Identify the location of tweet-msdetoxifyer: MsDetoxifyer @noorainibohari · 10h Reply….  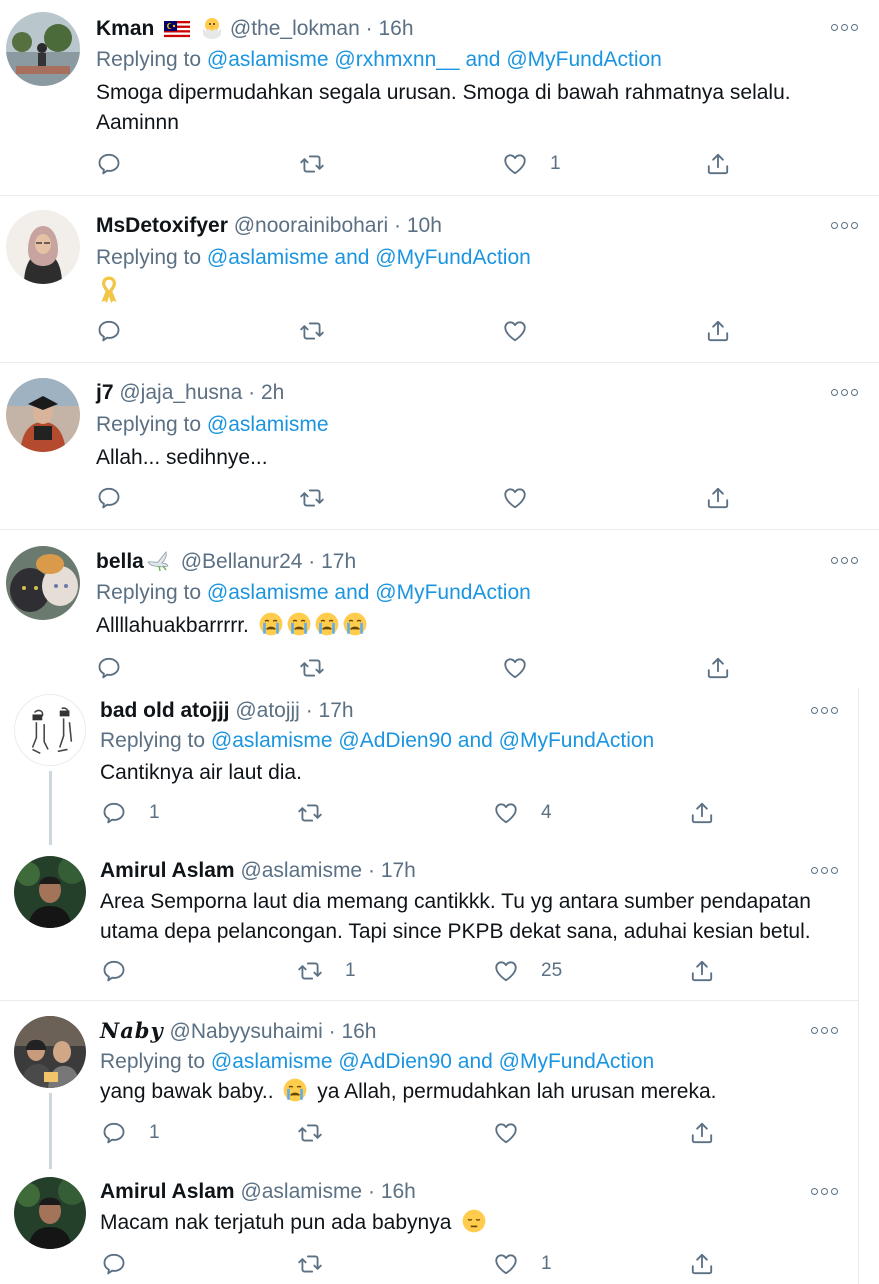
(439, 279).